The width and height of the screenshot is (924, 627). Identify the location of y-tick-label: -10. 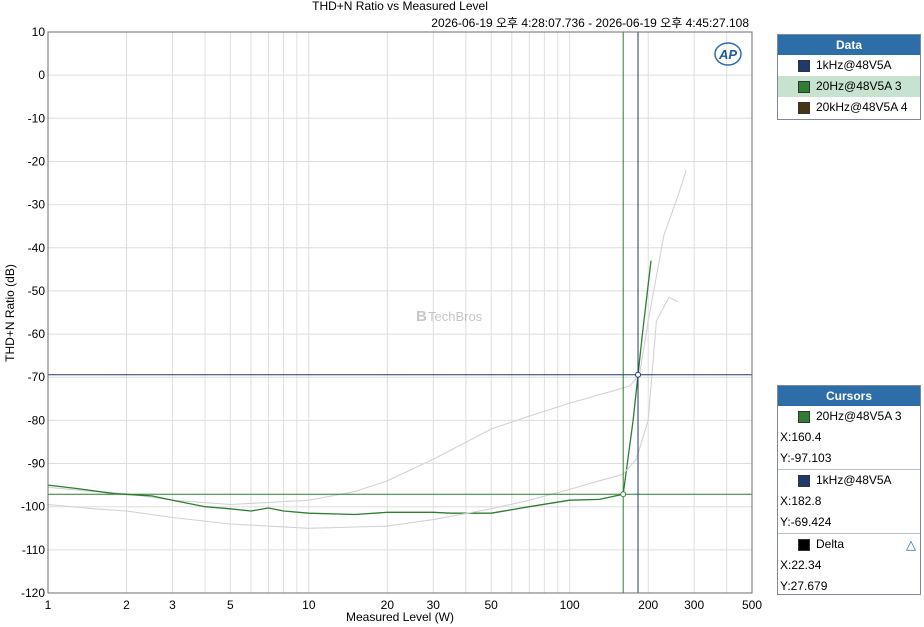
(37, 118).